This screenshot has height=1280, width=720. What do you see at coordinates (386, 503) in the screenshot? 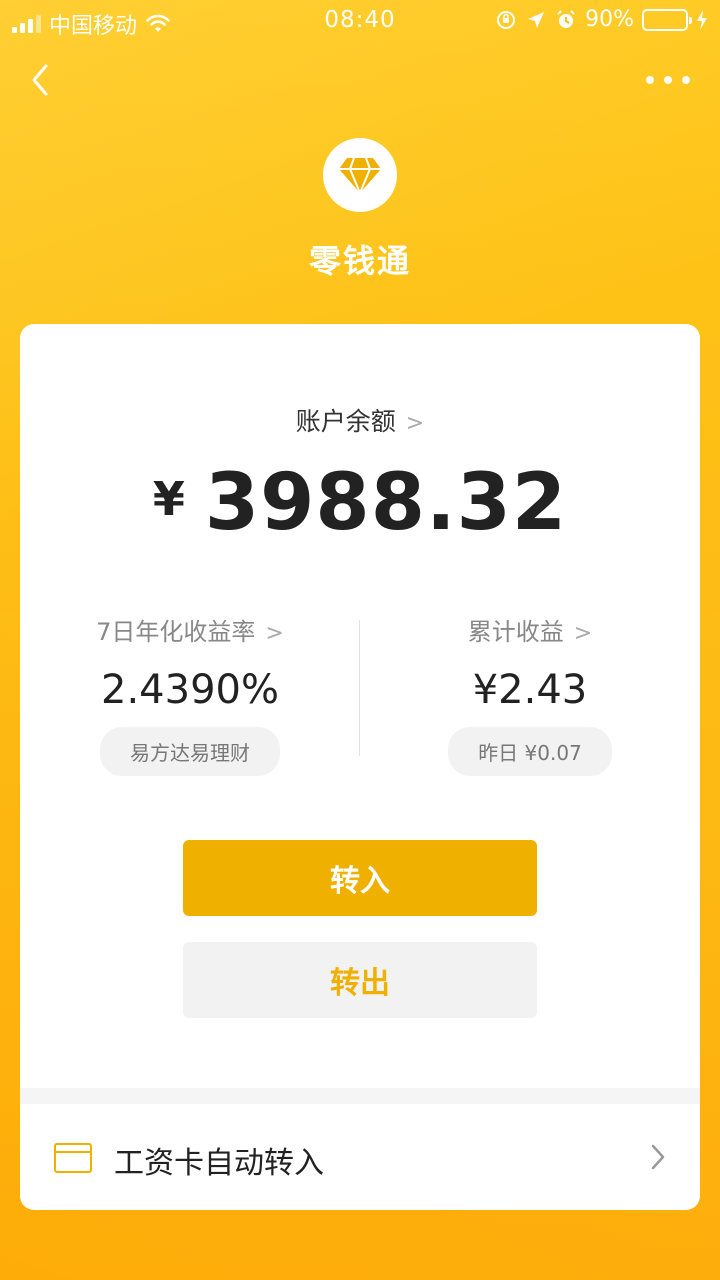
I see `balance-value: 3988.32` at bounding box center [386, 503].